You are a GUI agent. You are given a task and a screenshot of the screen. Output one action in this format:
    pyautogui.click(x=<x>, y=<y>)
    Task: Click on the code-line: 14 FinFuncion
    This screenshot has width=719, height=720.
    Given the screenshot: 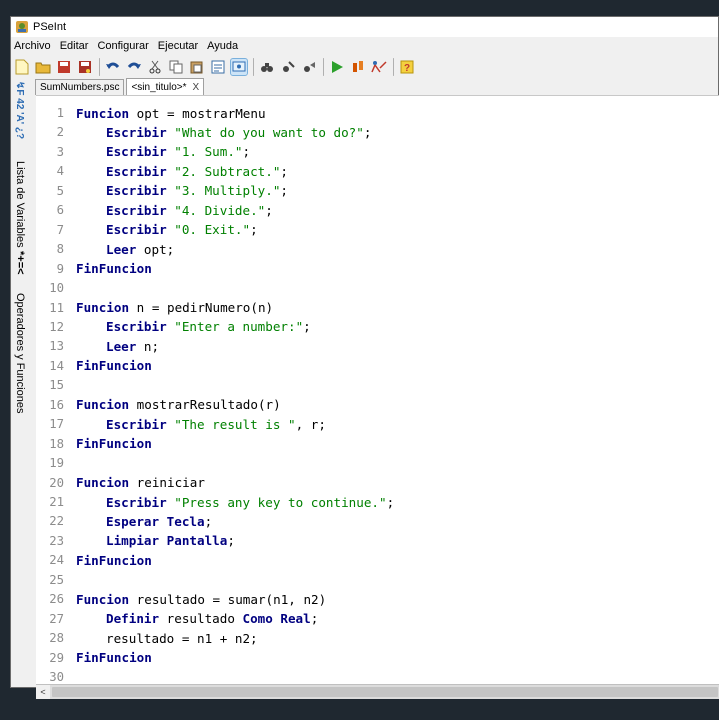 What is the action you would take?
    pyautogui.click(x=94, y=366)
    